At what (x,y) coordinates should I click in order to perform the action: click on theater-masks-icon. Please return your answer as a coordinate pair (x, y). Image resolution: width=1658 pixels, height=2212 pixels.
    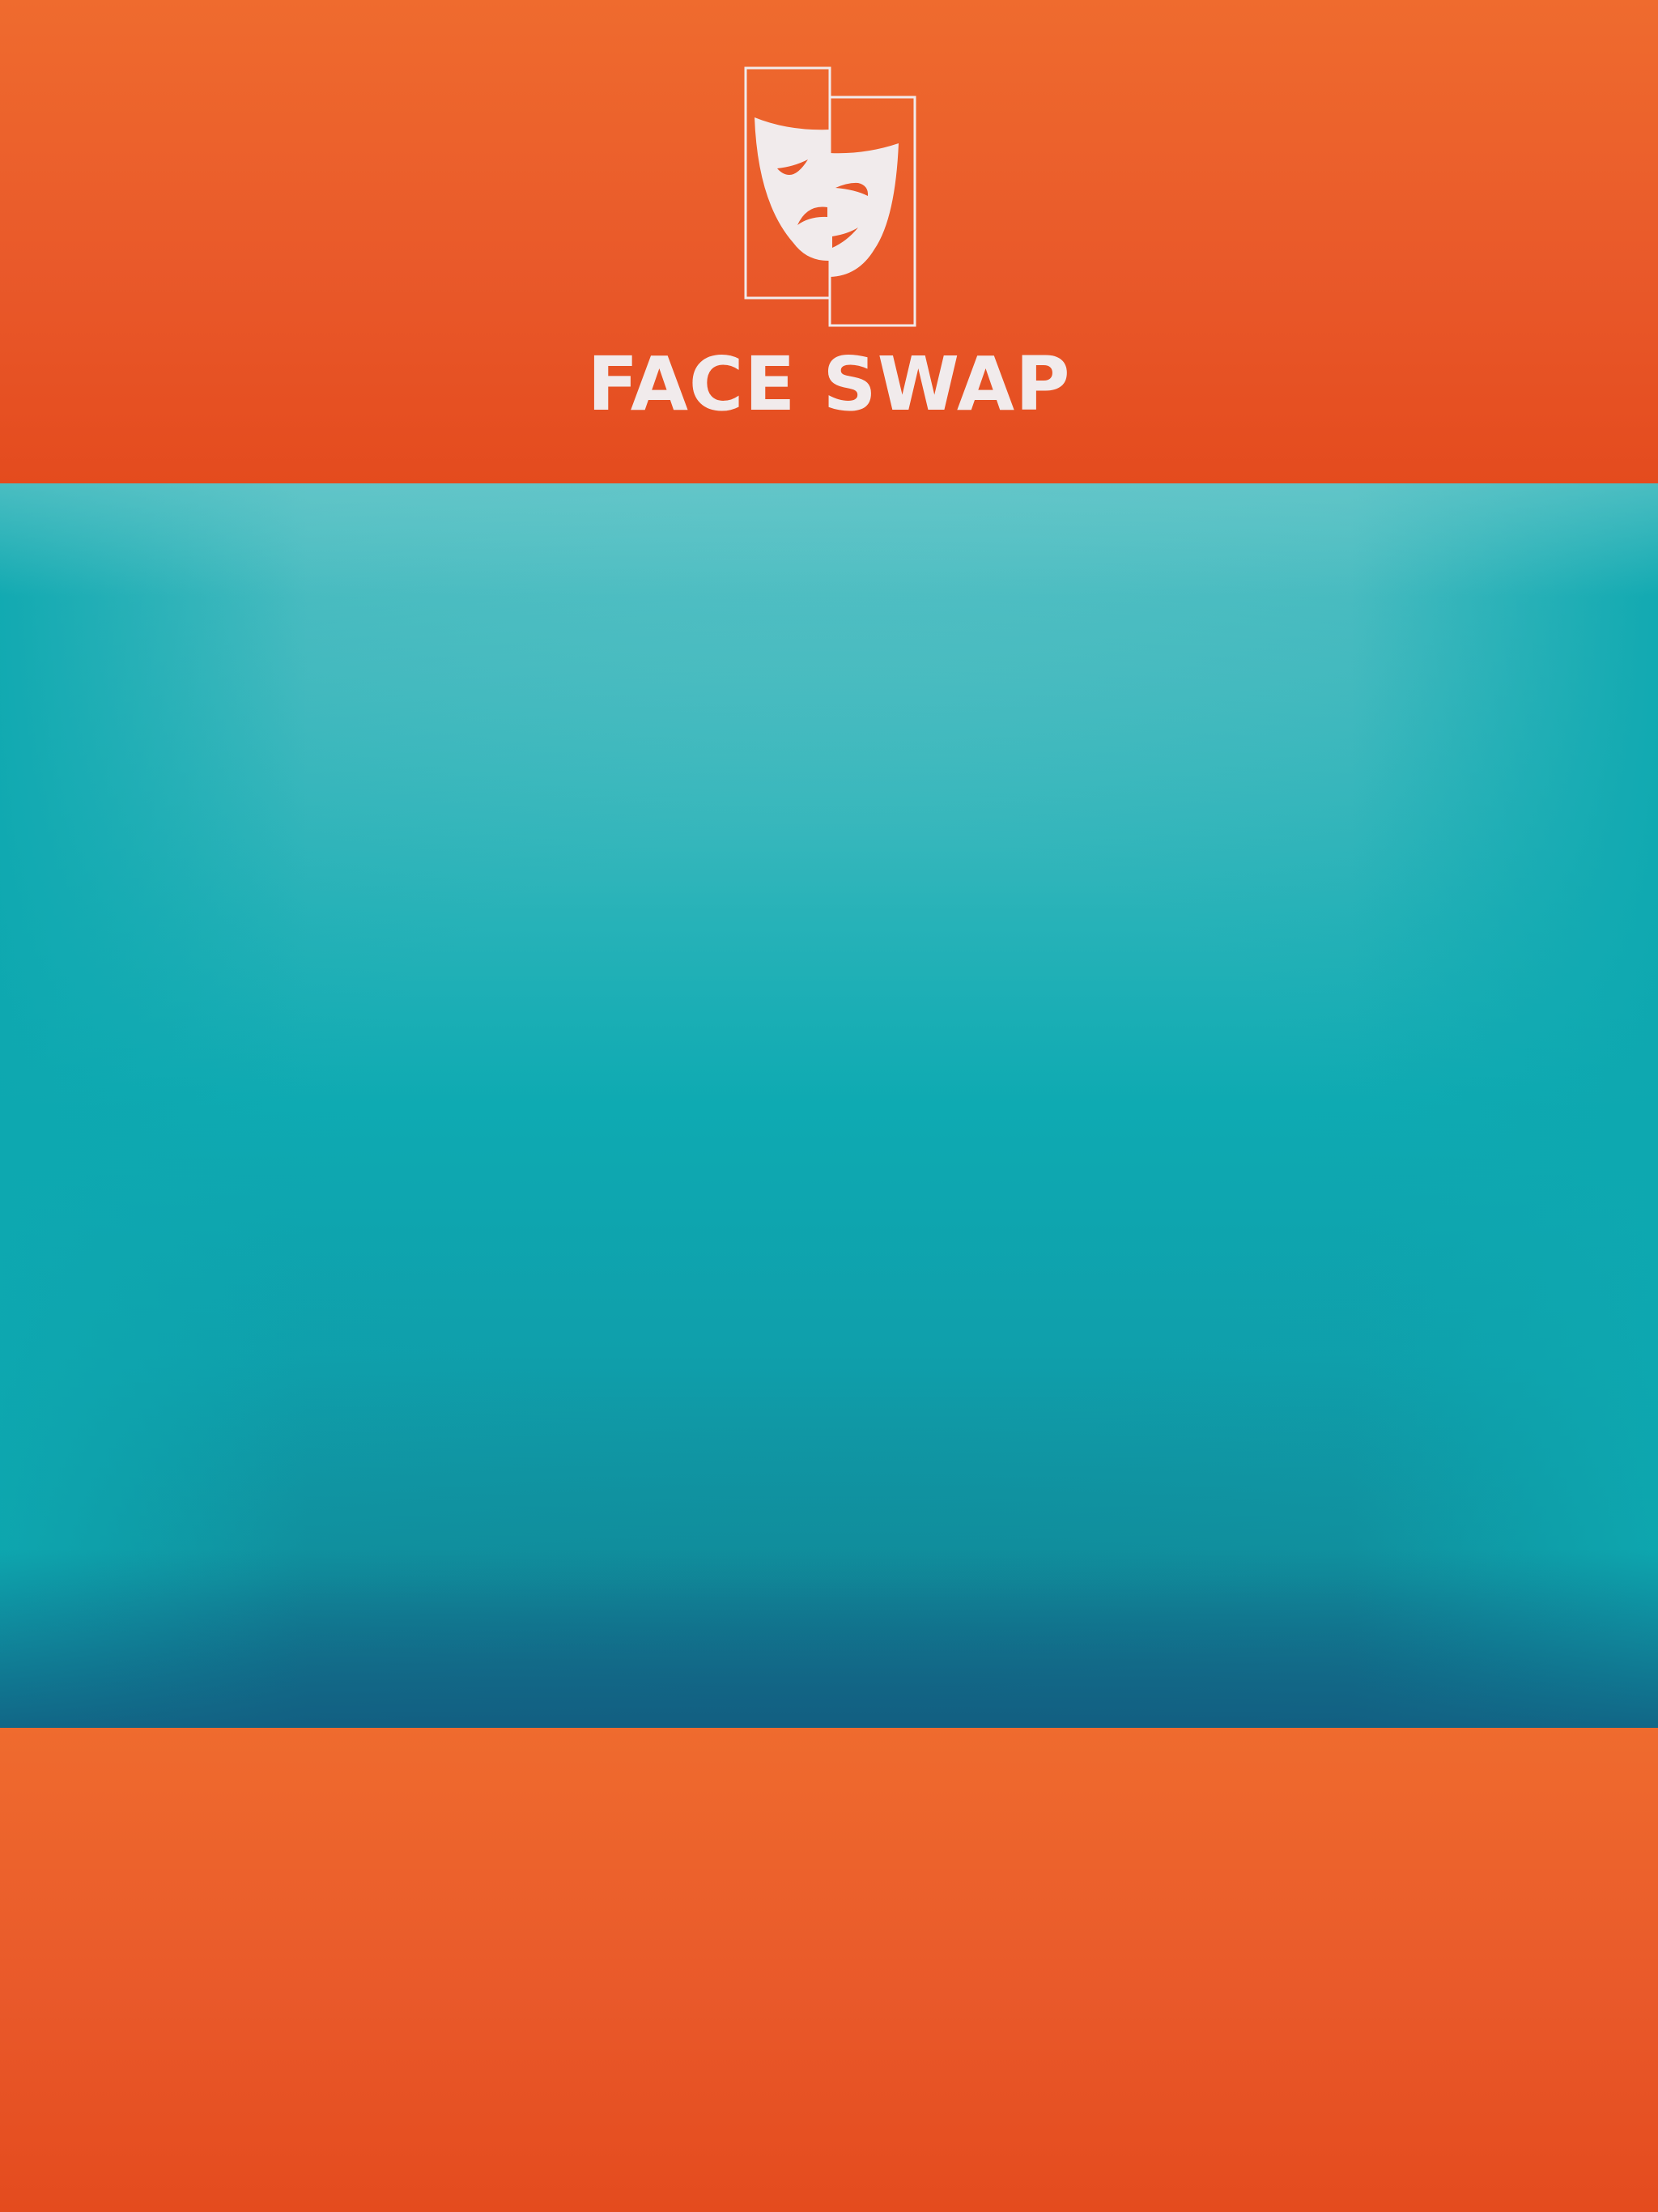
    Looking at the image, I should click on (830, 197).